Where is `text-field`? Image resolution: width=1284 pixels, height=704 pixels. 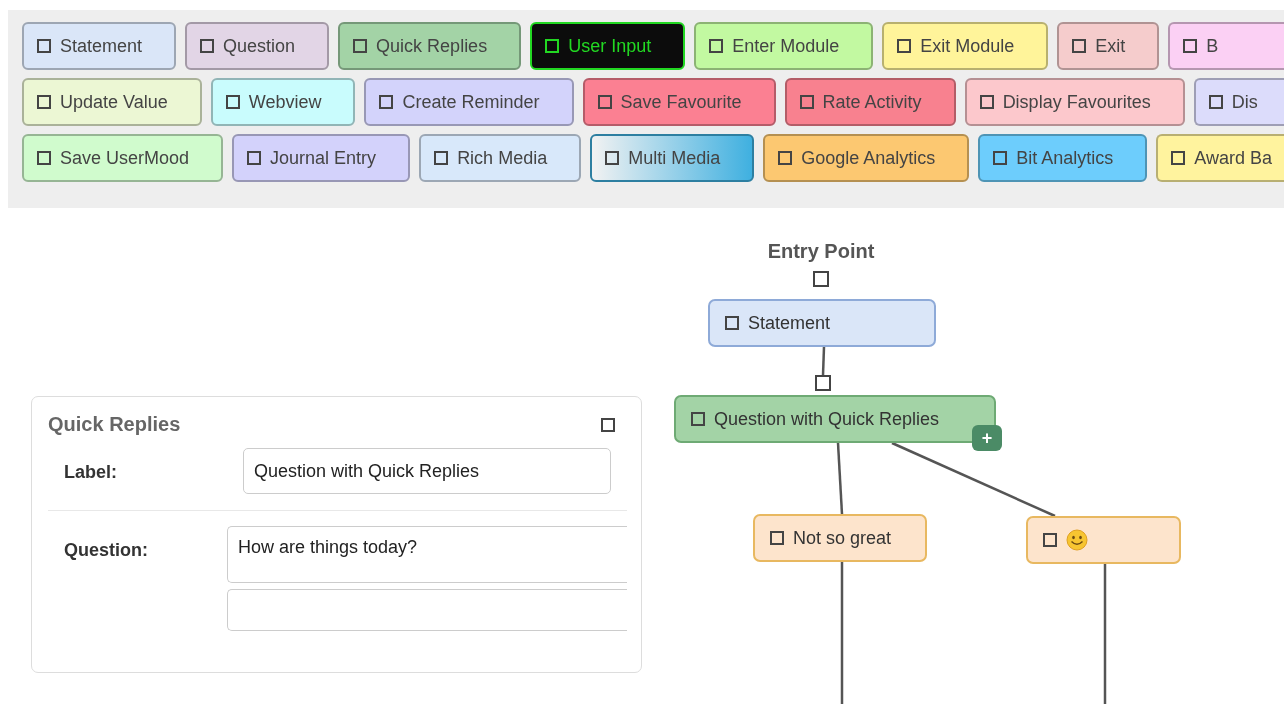
text-field is located at coordinates (427, 610).